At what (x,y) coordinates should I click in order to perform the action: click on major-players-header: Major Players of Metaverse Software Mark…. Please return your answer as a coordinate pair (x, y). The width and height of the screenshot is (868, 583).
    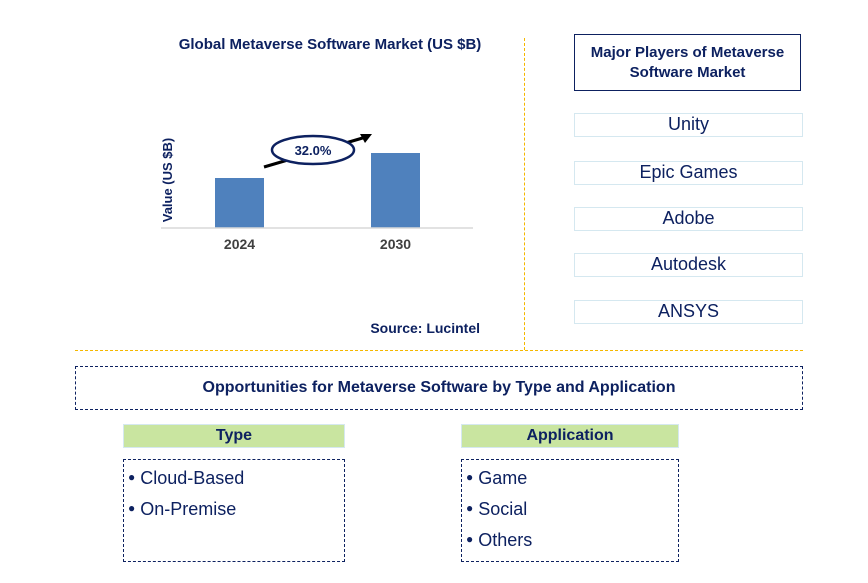
    Looking at the image, I should click on (687, 62).